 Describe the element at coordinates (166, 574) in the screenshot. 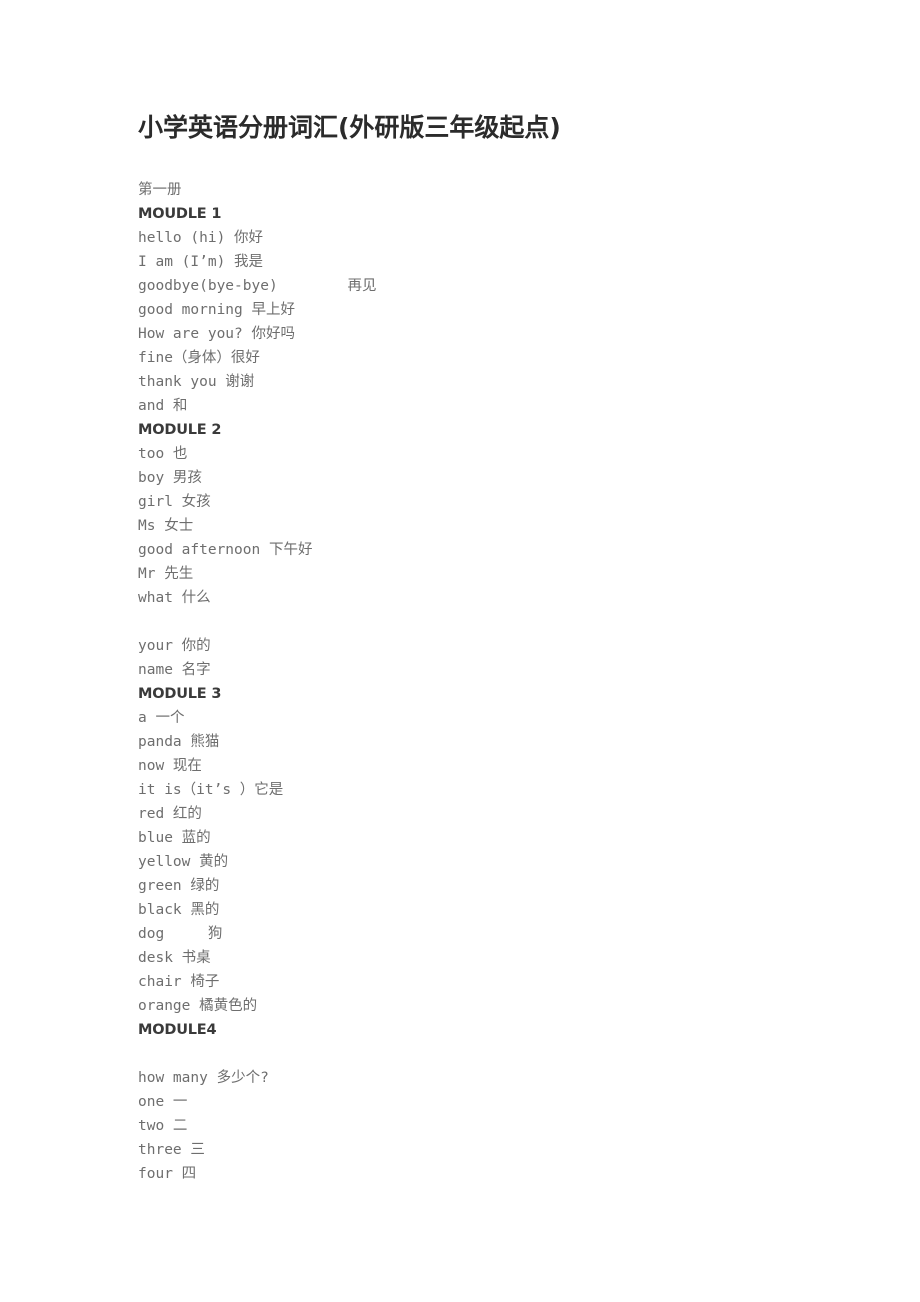

I see `vocabulary-entry: Mr 先生` at that location.